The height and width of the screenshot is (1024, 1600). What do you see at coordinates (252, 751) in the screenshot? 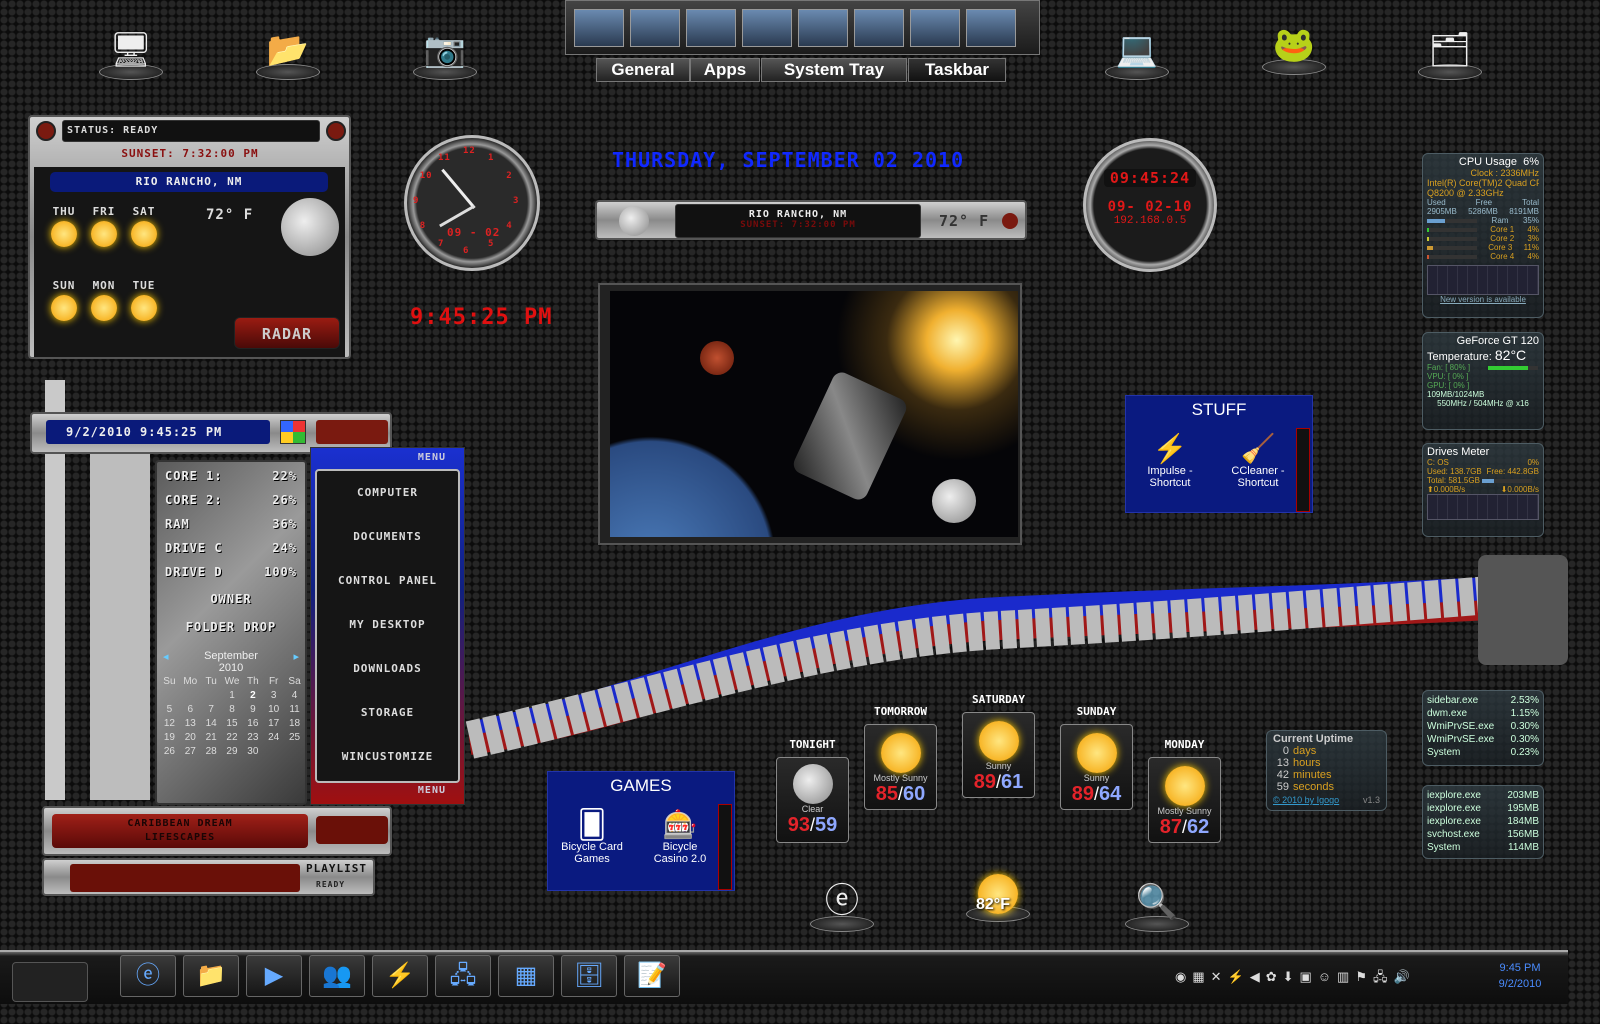
I see `calendar-day: 30` at bounding box center [252, 751].